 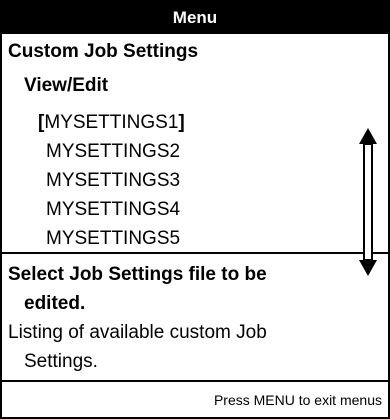 What do you see at coordinates (103, 51) in the screenshot?
I see `menu-title: Custom Job Settings` at bounding box center [103, 51].